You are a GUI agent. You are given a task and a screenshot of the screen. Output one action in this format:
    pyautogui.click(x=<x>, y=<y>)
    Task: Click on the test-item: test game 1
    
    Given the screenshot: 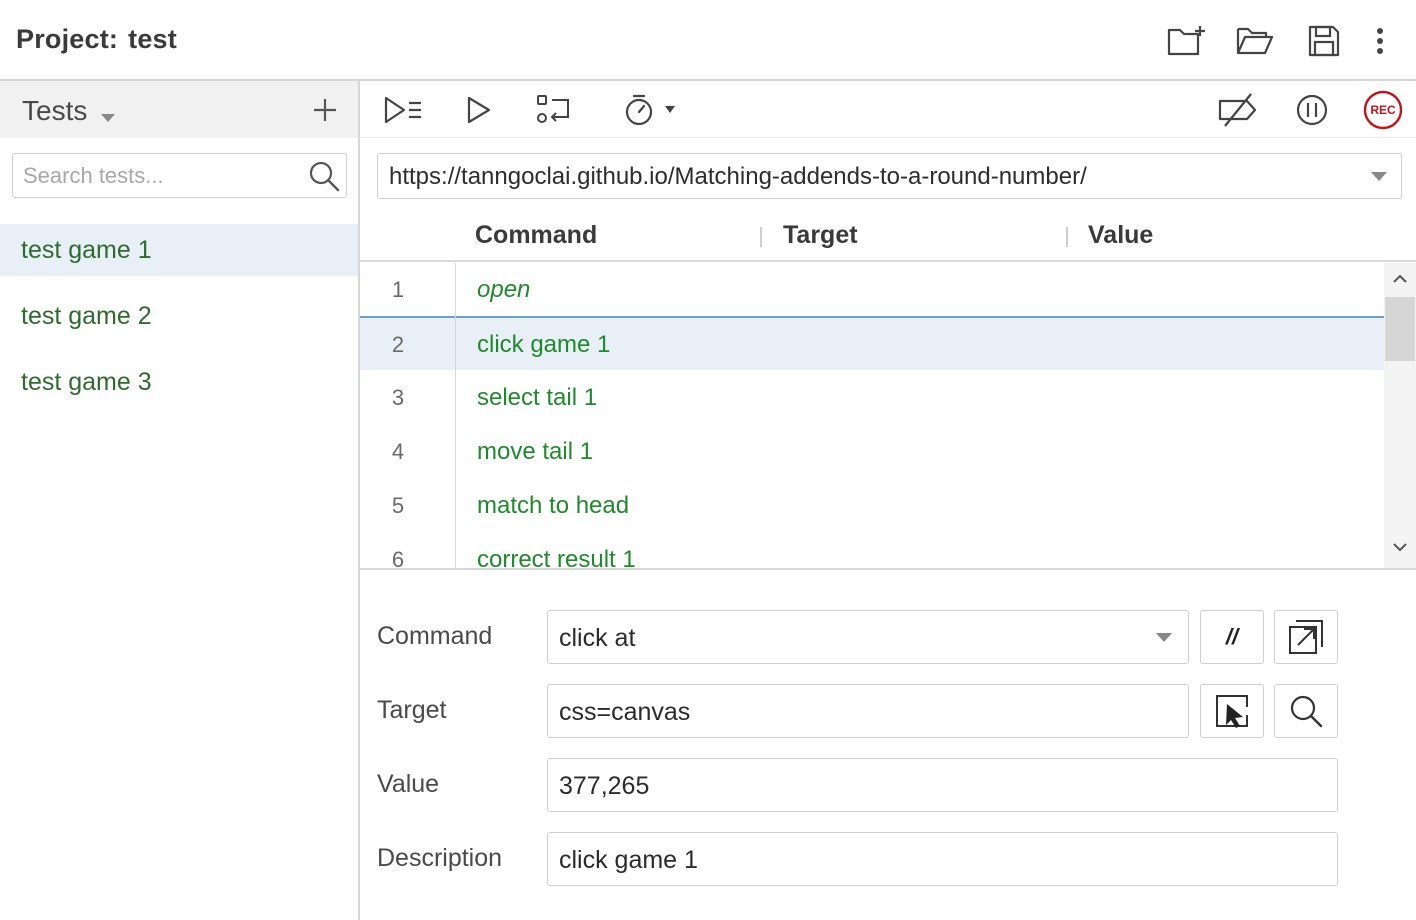 What is the action you would take?
    pyautogui.click(x=179, y=250)
    